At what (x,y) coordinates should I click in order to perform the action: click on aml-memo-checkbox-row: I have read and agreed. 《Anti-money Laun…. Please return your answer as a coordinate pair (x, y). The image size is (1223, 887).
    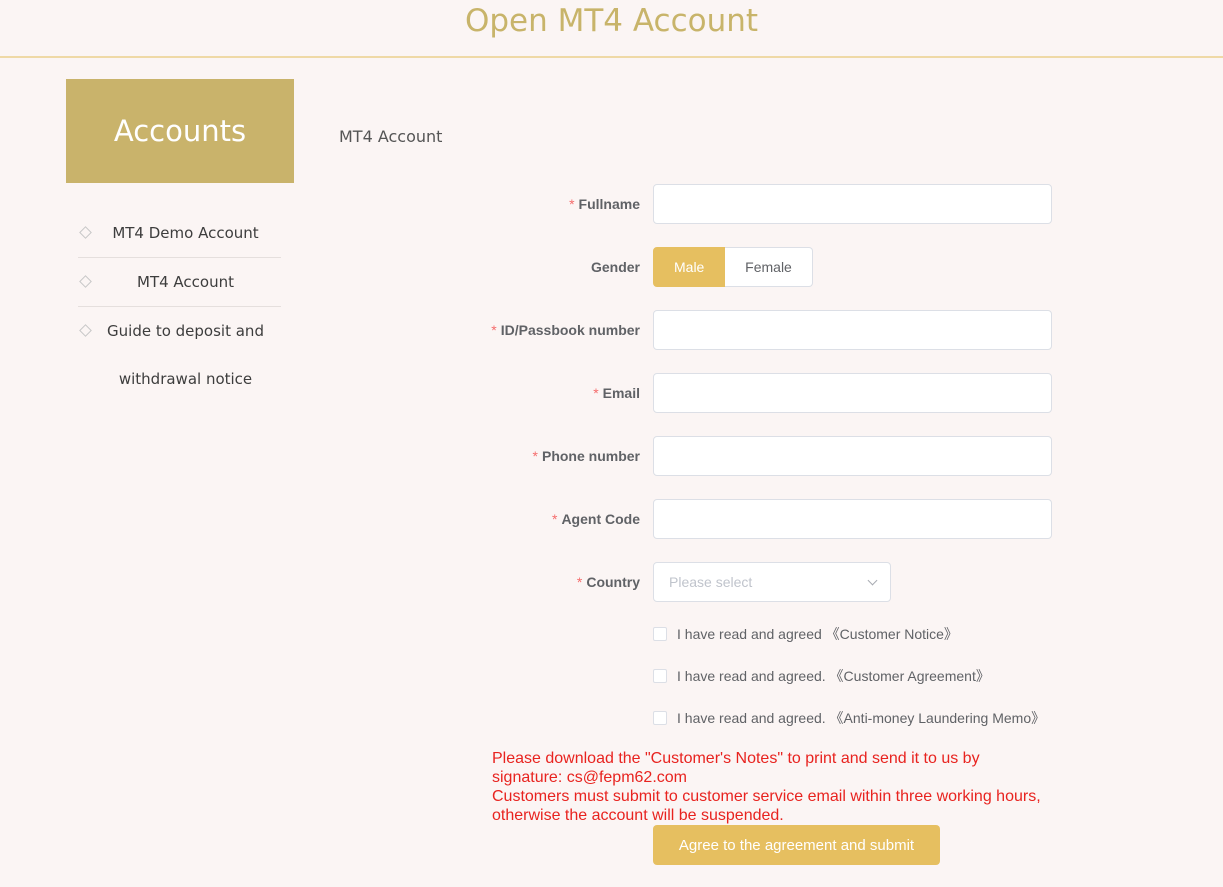
    Looking at the image, I should click on (849, 718).